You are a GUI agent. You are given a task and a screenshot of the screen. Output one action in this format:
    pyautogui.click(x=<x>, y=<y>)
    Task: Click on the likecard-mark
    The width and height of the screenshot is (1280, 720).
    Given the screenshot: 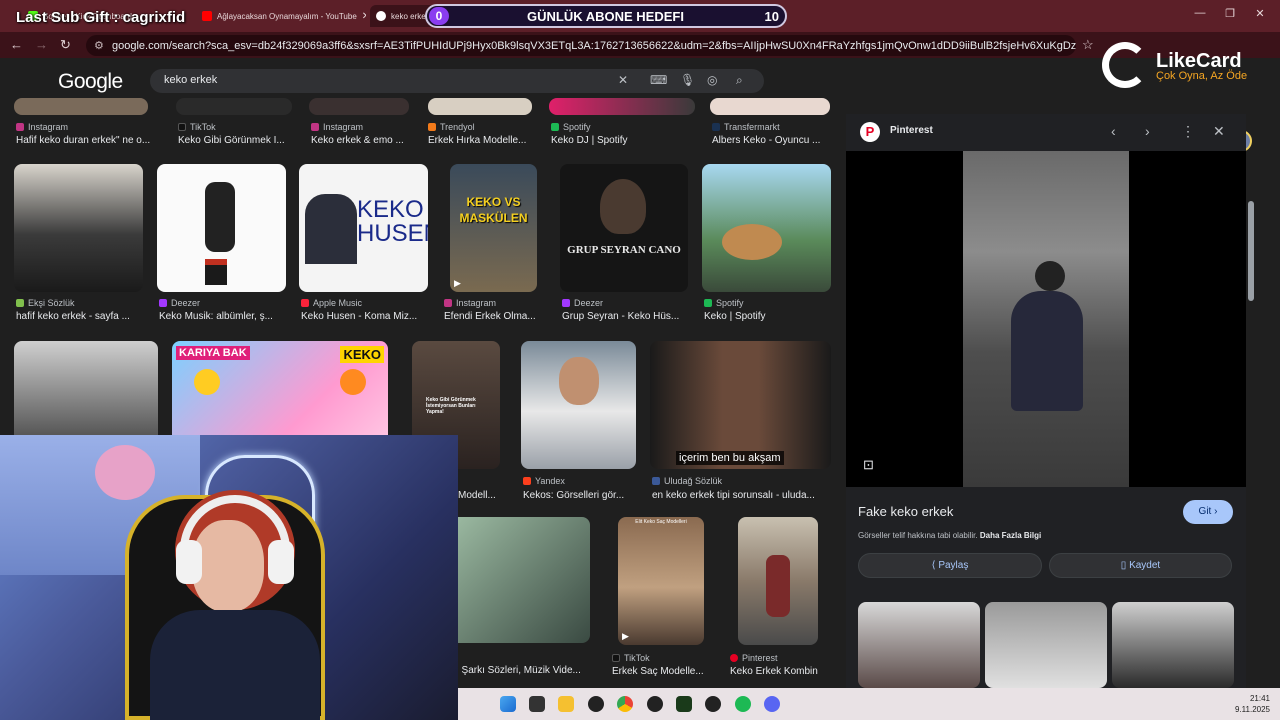 What is the action you would take?
    pyautogui.click(x=1125, y=65)
    